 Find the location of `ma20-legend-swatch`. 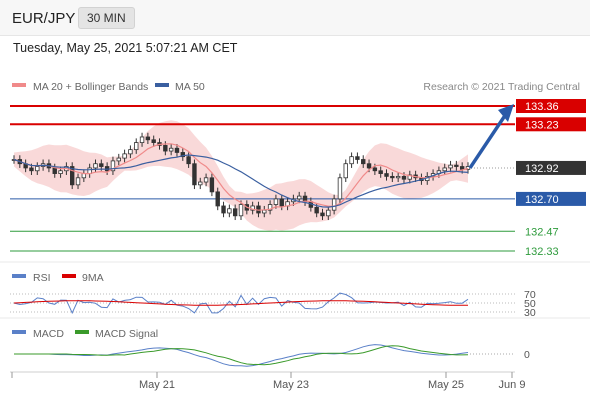

ma20-legend-swatch is located at coordinates (19, 85).